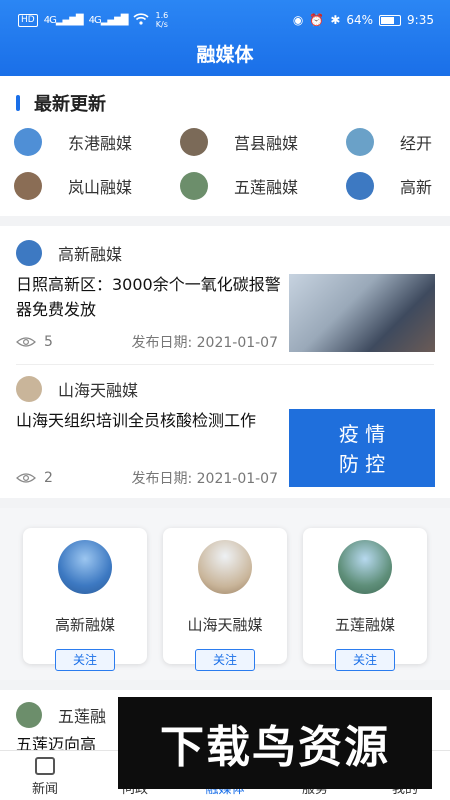  Describe the element at coordinates (416, 143) in the screenshot. I see `media-name: 经开` at that location.